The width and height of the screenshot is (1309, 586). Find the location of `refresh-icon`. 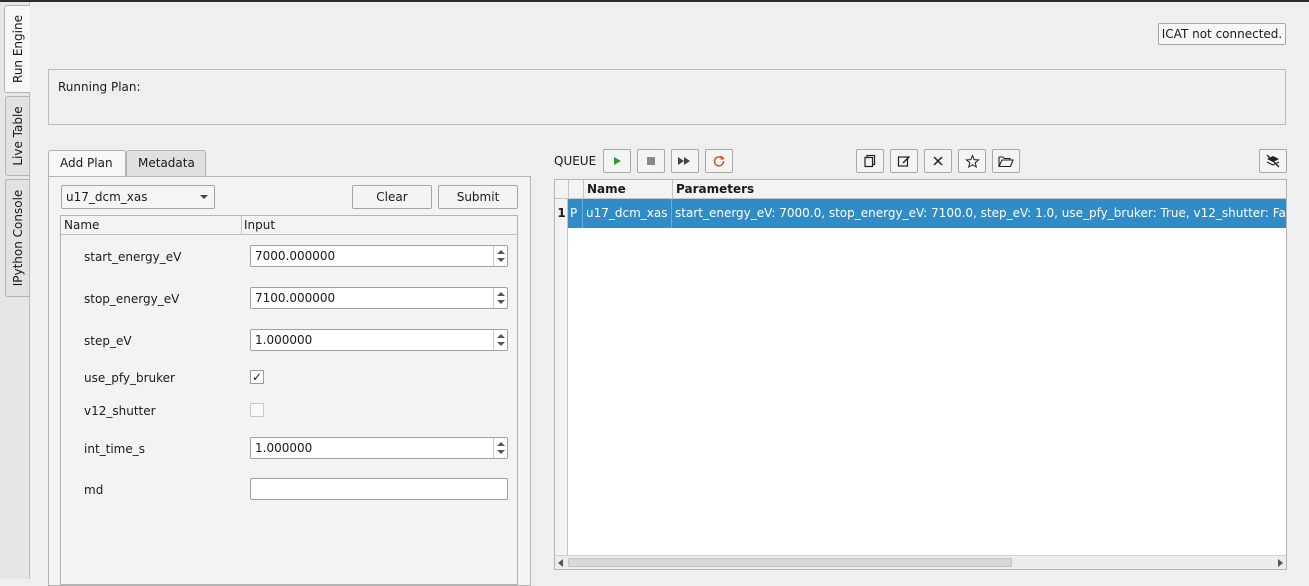

refresh-icon is located at coordinates (719, 161).